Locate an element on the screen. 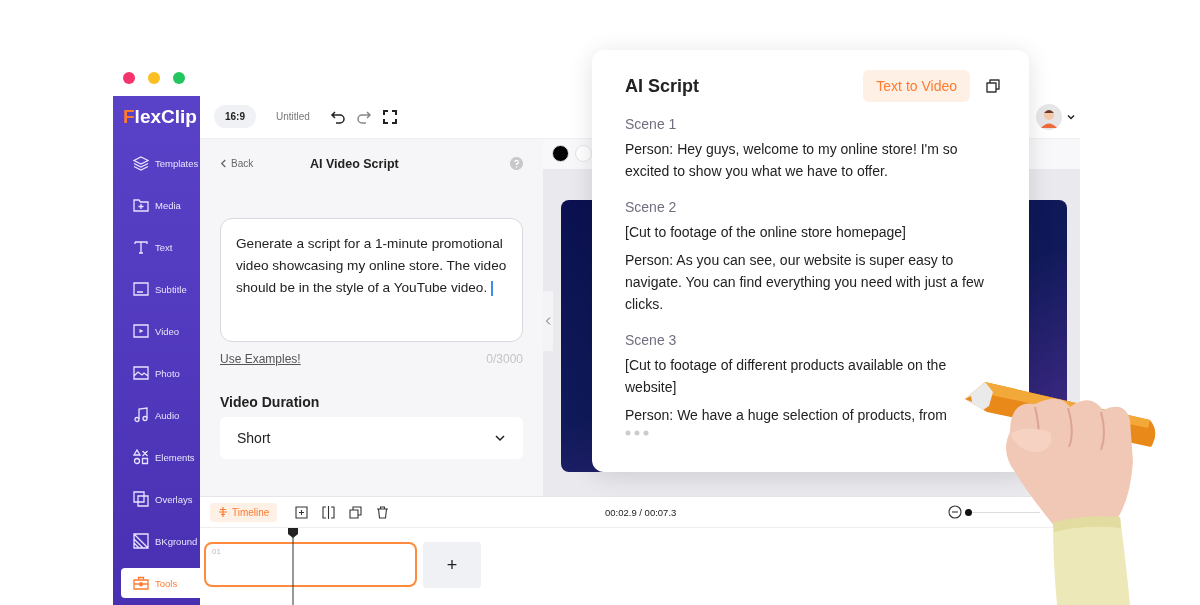  fullscreen-icon is located at coordinates (389, 116).